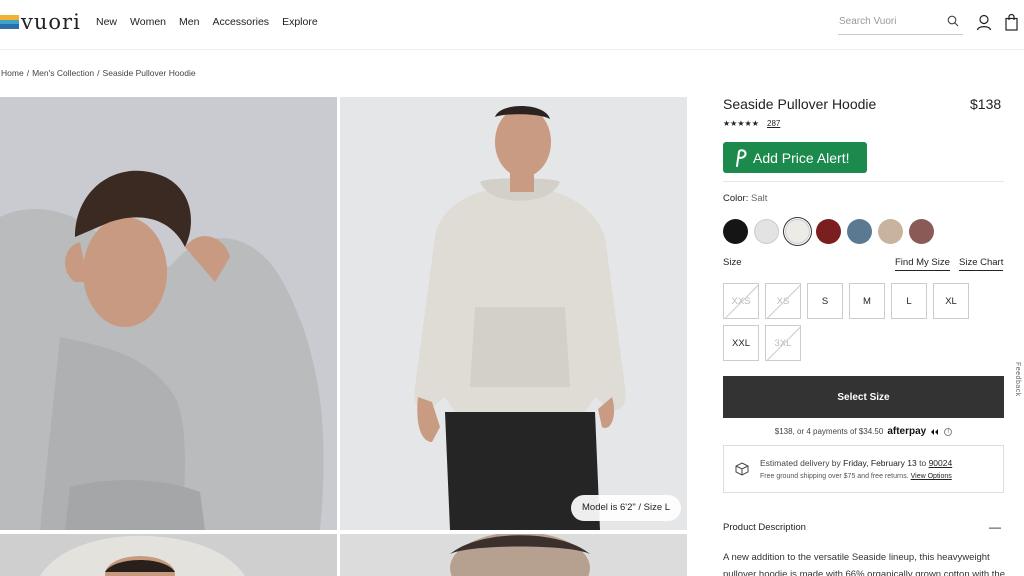  What do you see at coordinates (888, 21) in the screenshot?
I see `search-input` at bounding box center [888, 21].